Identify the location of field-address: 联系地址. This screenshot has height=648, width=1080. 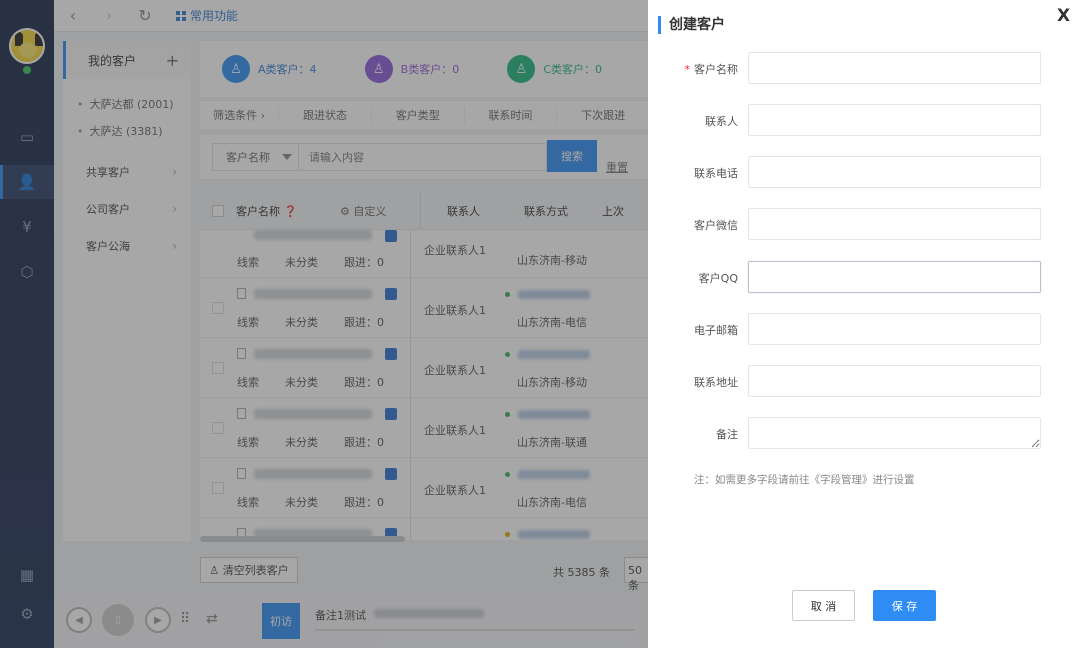
(864, 381).